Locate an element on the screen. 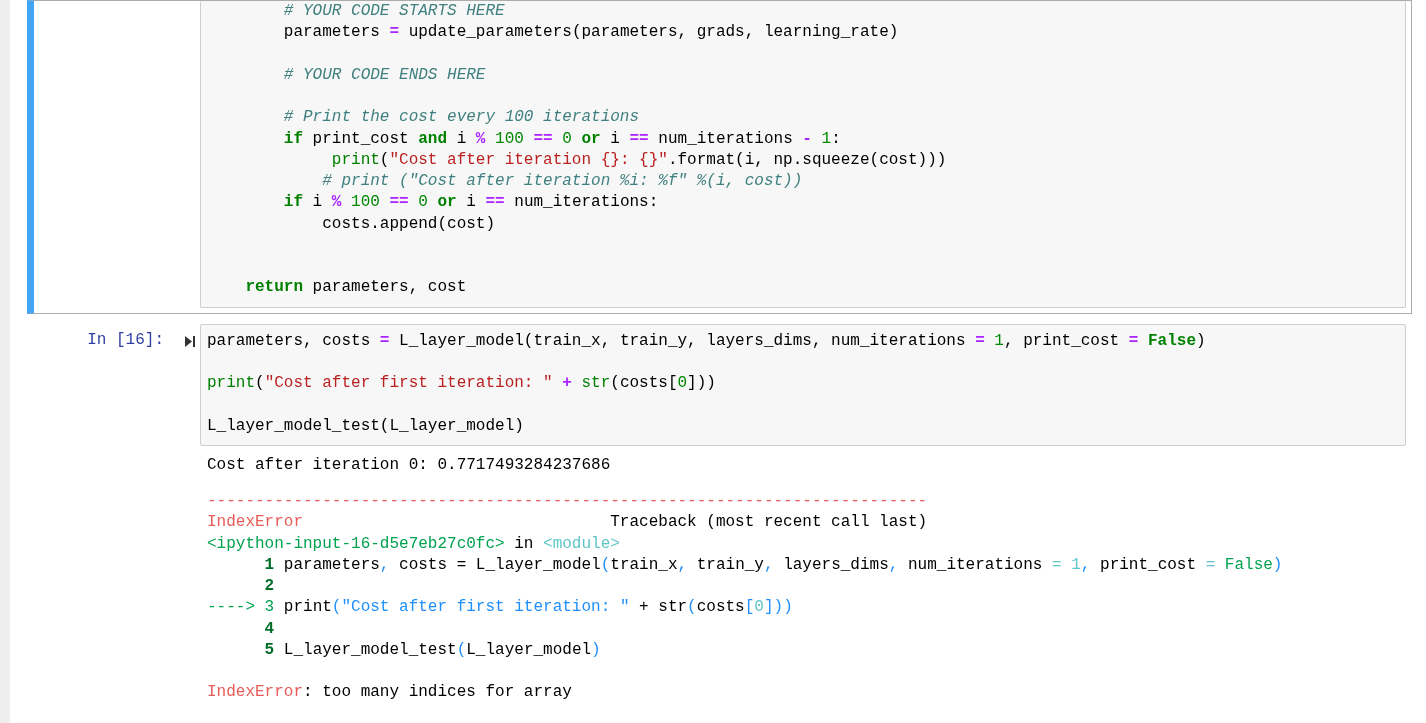 This screenshot has height=723, width=1426. cell-prompt: In [16]: is located at coordinates (125, 340).